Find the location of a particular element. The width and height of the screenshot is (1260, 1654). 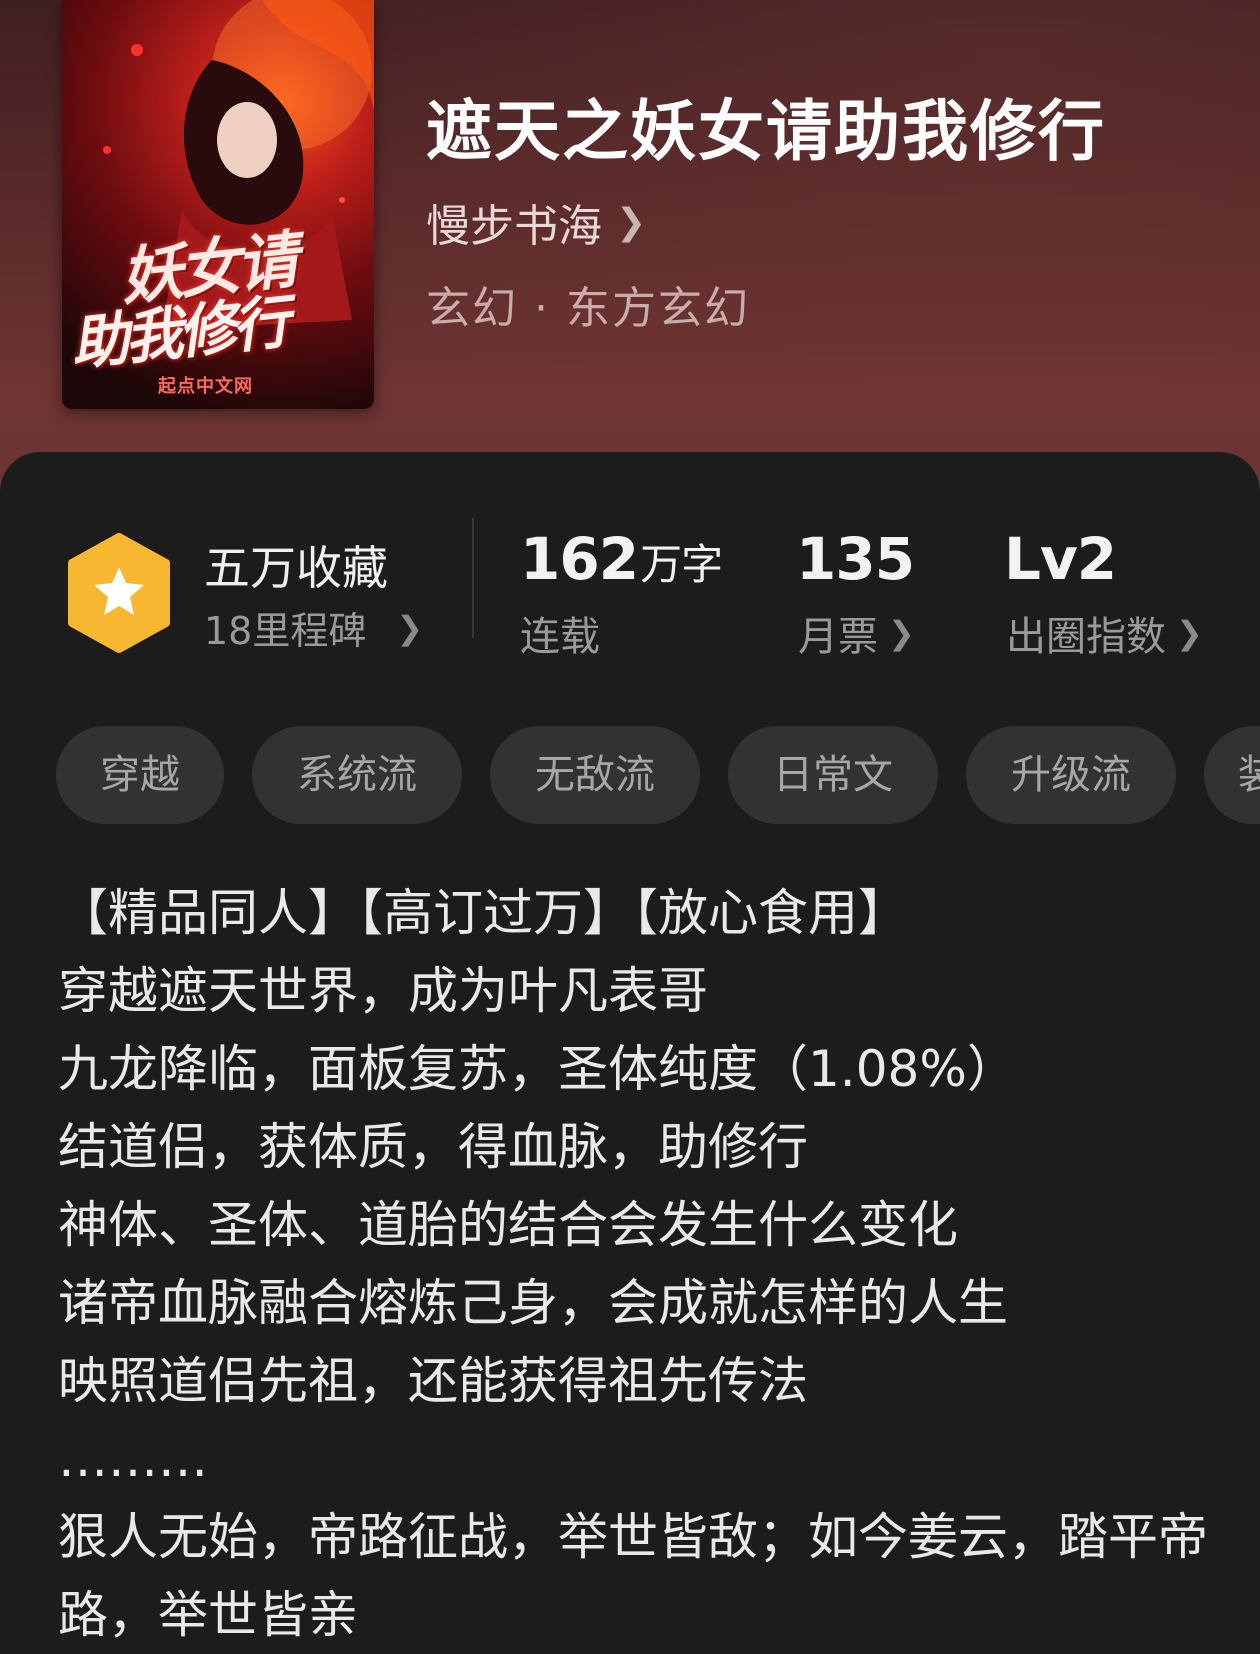

popularity-link: 出圈指数 ❯ is located at coordinates (1104, 633).